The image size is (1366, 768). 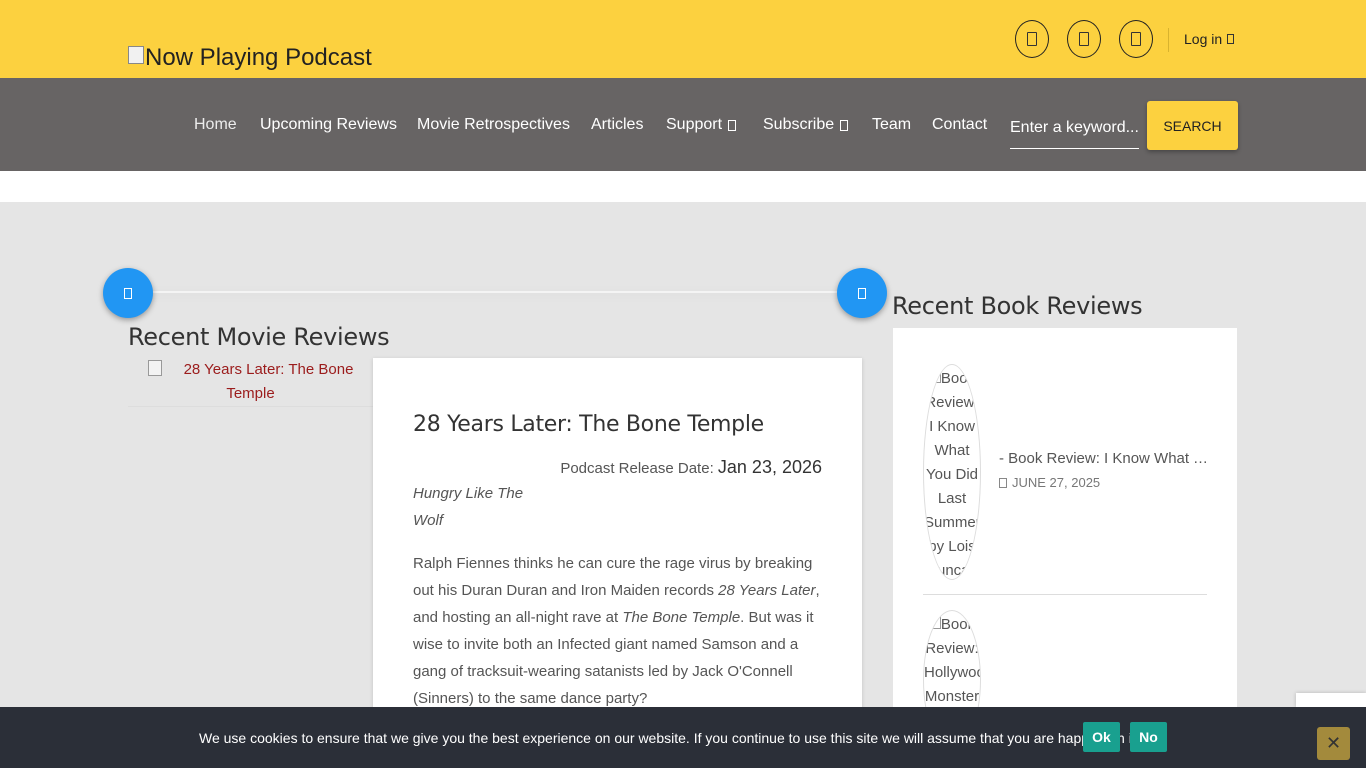 What do you see at coordinates (683, 186) in the screenshot?
I see `header-spacer` at bounding box center [683, 186].